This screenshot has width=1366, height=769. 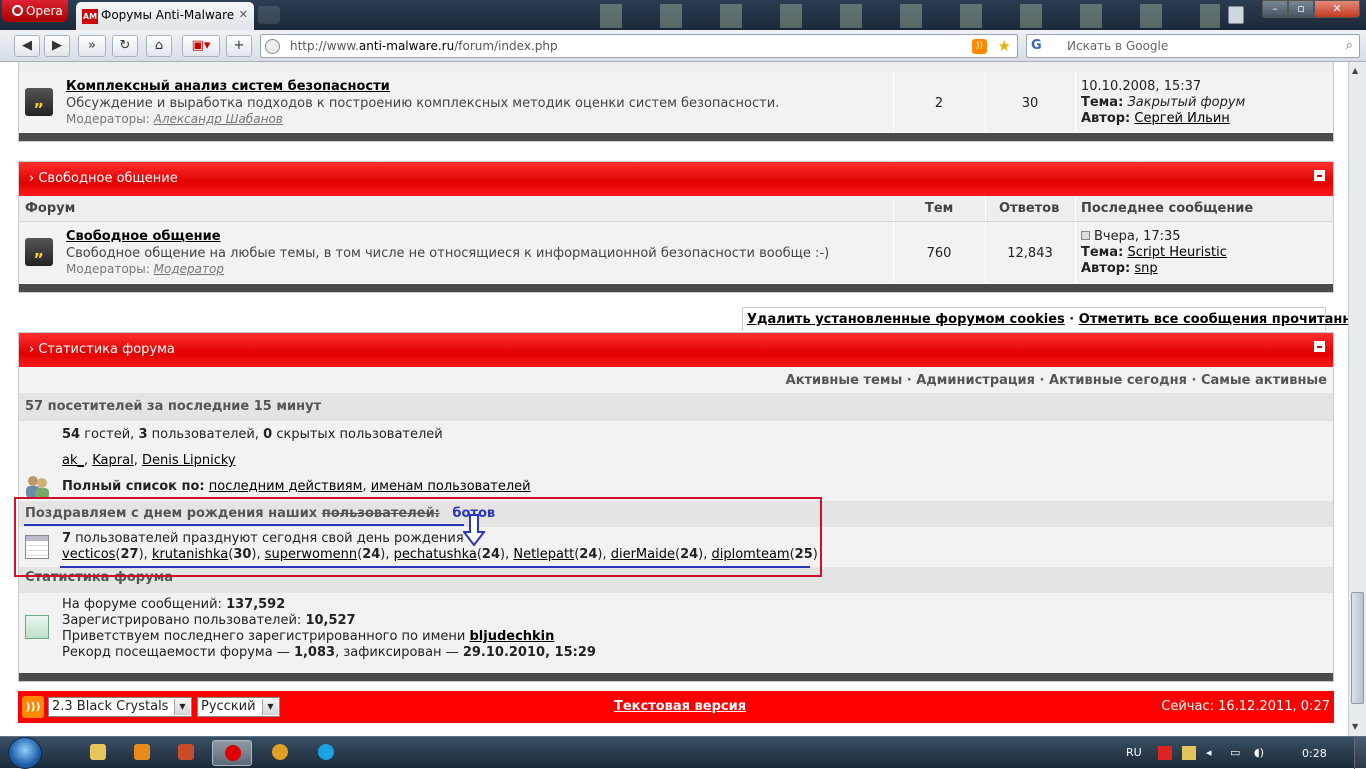 What do you see at coordinates (1337, 9) in the screenshot?
I see `window-close-button: ✕` at bounding box center [1337, 9].